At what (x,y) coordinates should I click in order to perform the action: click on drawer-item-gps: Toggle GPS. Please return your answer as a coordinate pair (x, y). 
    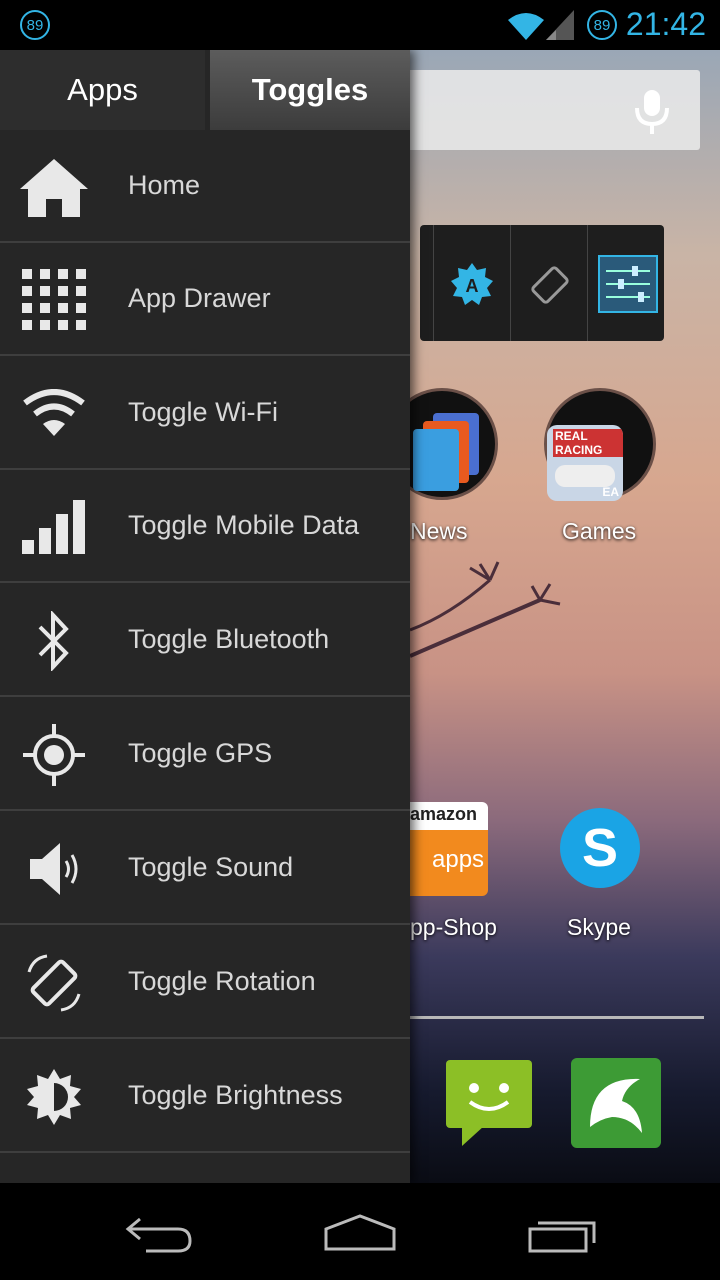
    Looking at the image, I should click on (205, 754).